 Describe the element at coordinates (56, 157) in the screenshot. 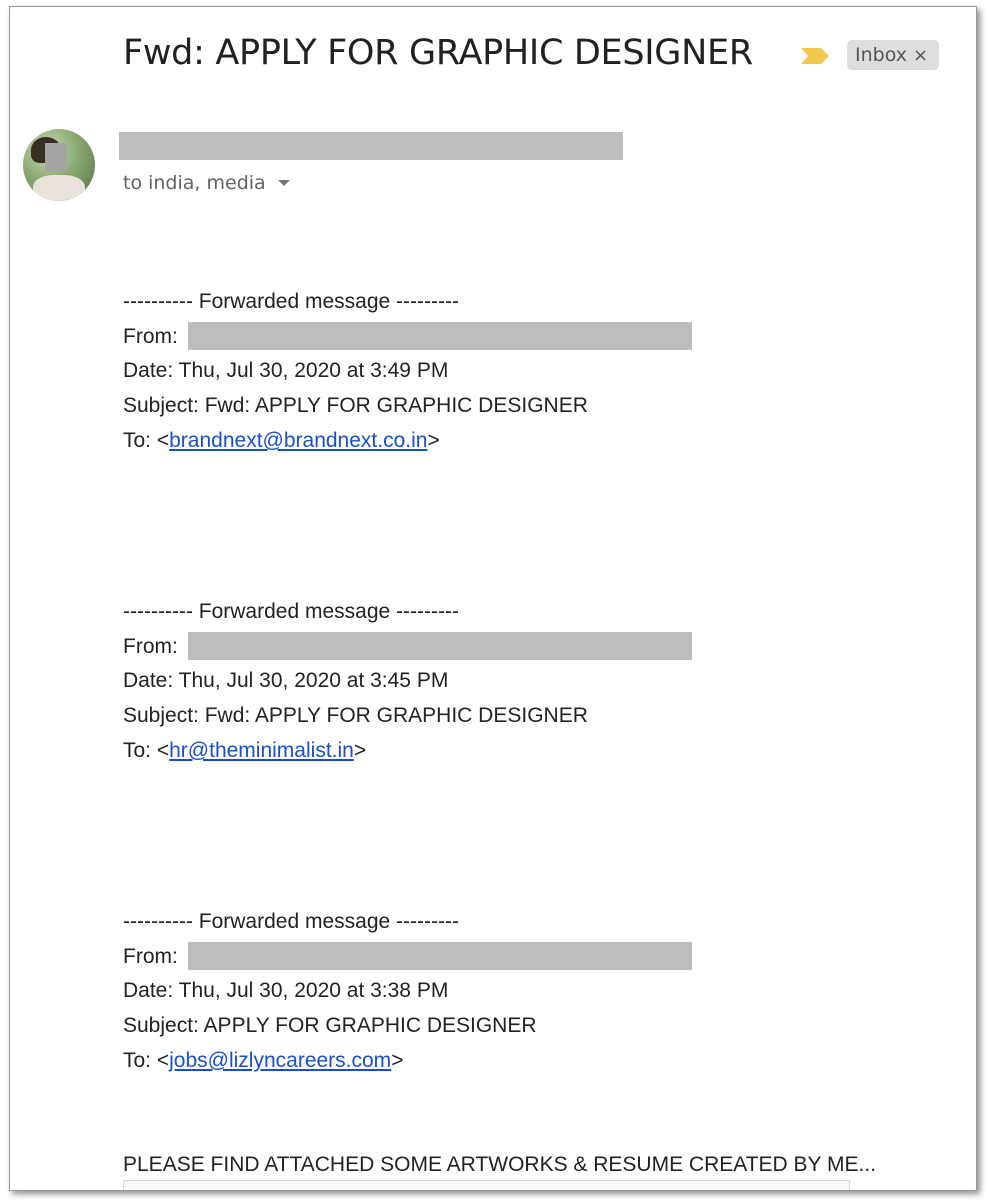

I see `avatar-face-redaction` at that location.